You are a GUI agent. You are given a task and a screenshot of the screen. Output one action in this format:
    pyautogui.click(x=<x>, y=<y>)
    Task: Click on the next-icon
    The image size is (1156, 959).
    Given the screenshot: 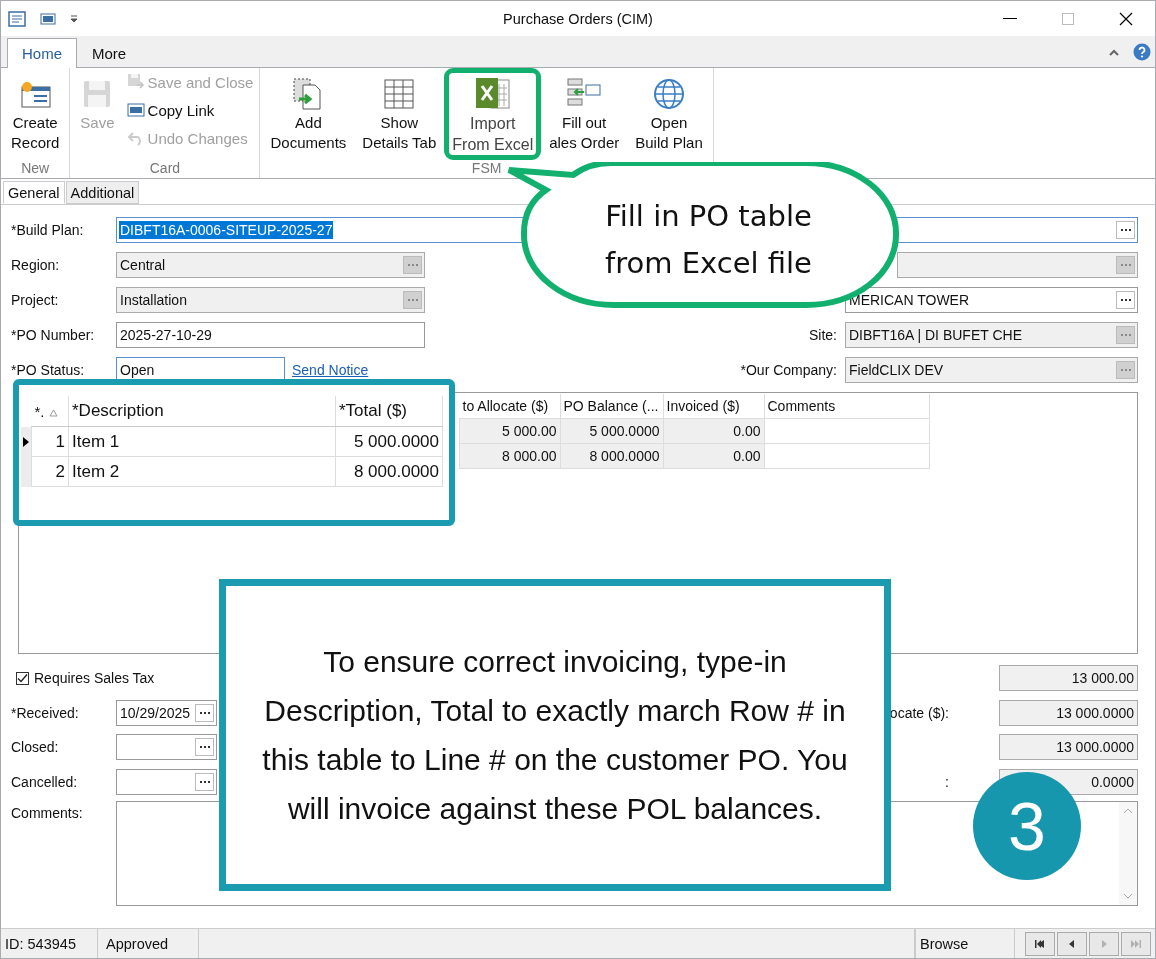 What is the action you would take?
    pyautogui.click(x=1104, y=943)
    